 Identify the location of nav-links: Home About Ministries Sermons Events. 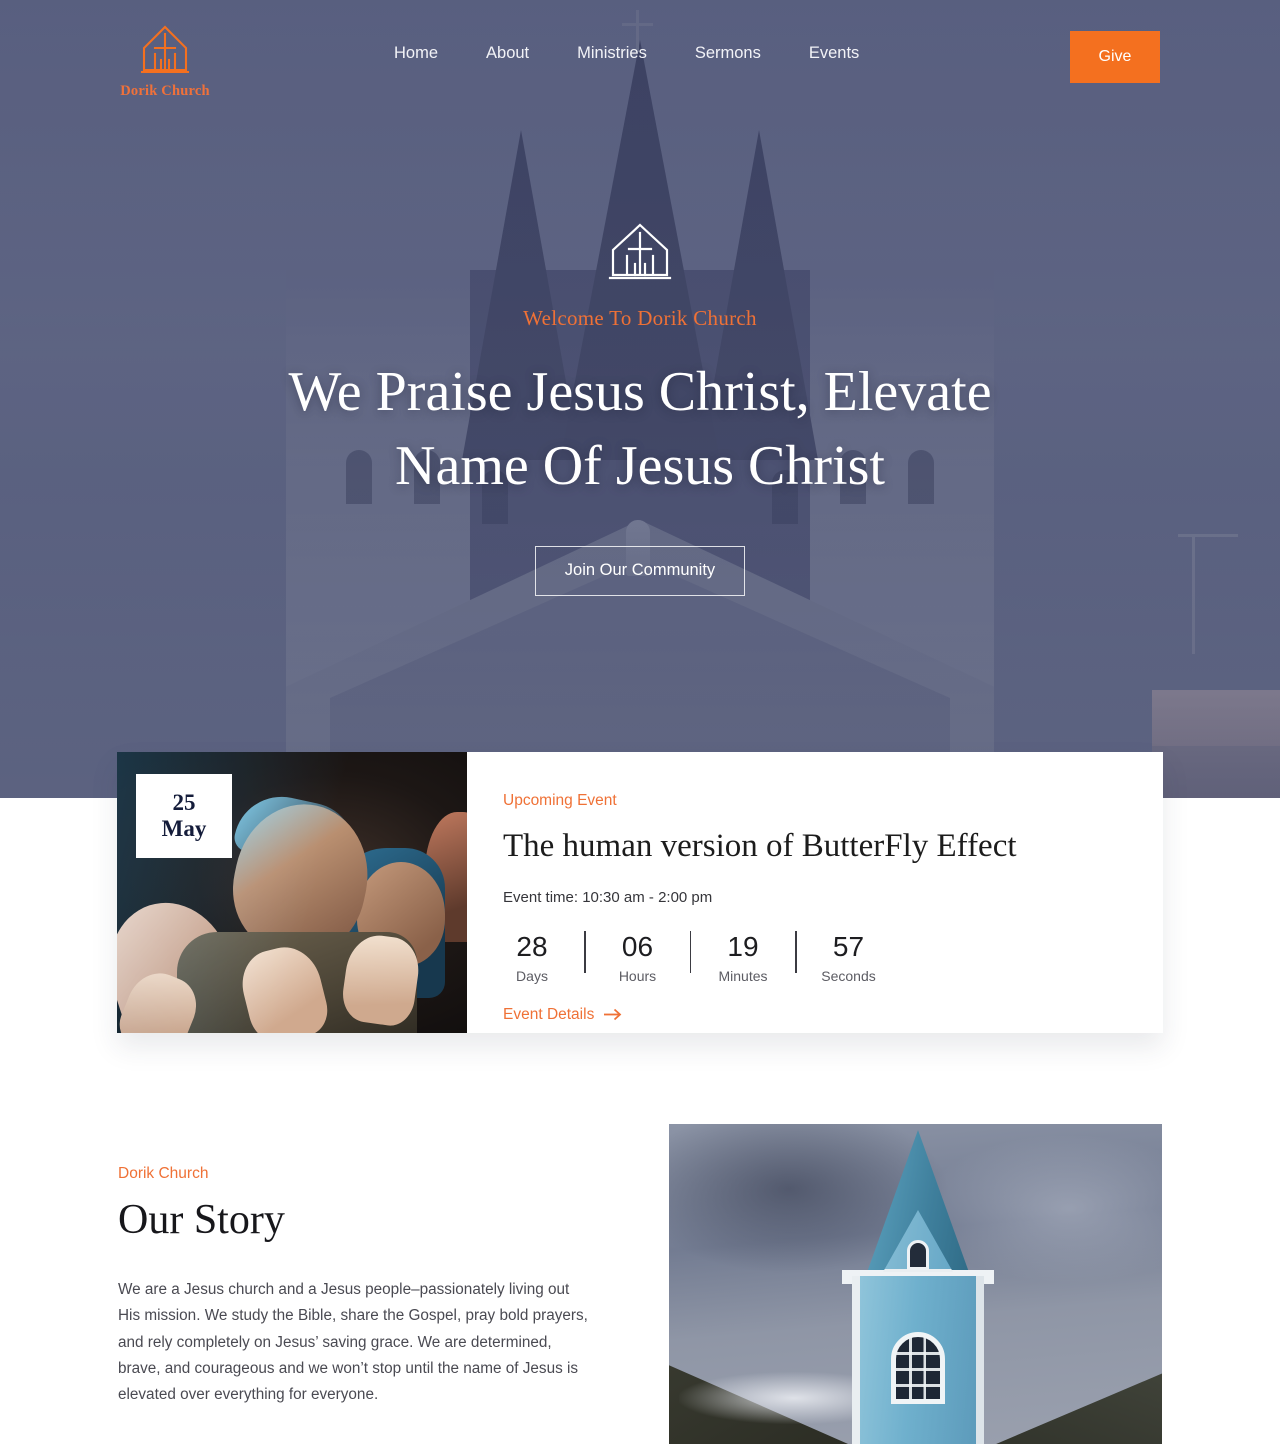
(626, 53).